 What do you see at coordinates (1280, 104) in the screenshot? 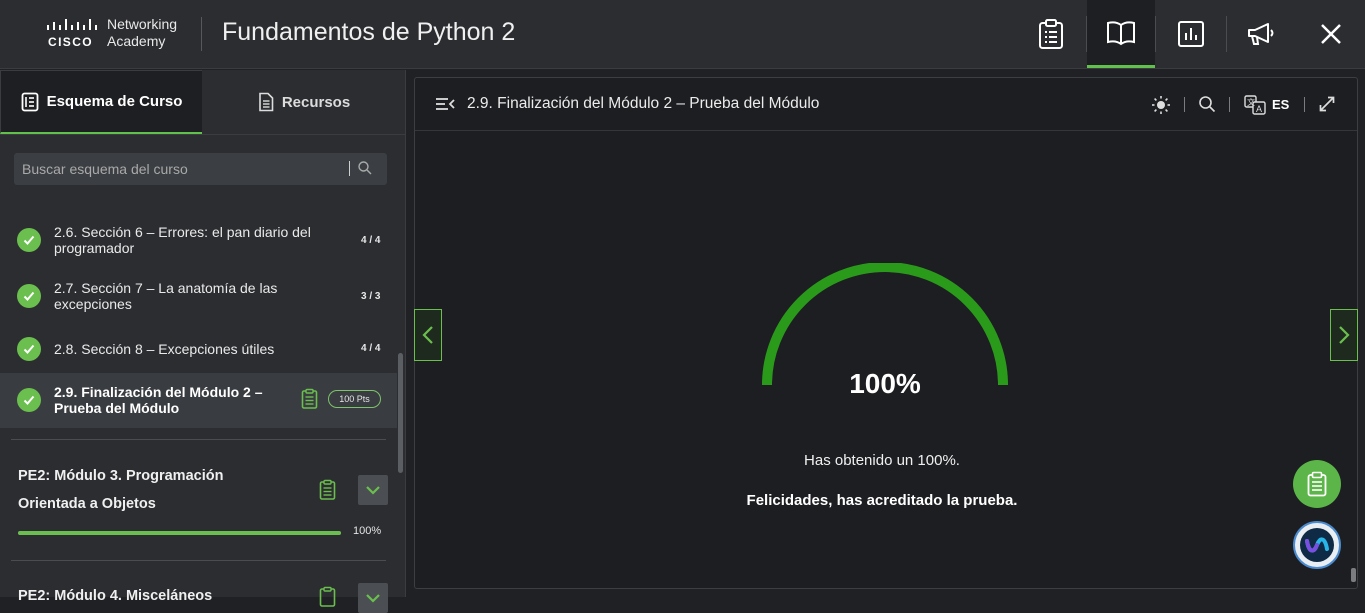
I see `language-selector: ES` at bounding box center [1280, 104].